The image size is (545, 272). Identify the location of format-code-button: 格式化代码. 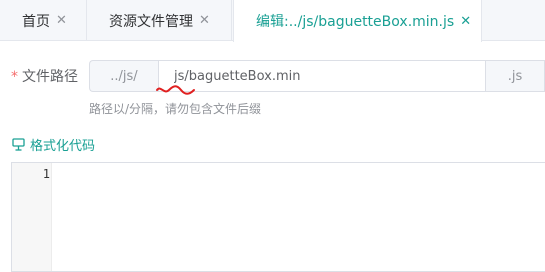
(53, 144).